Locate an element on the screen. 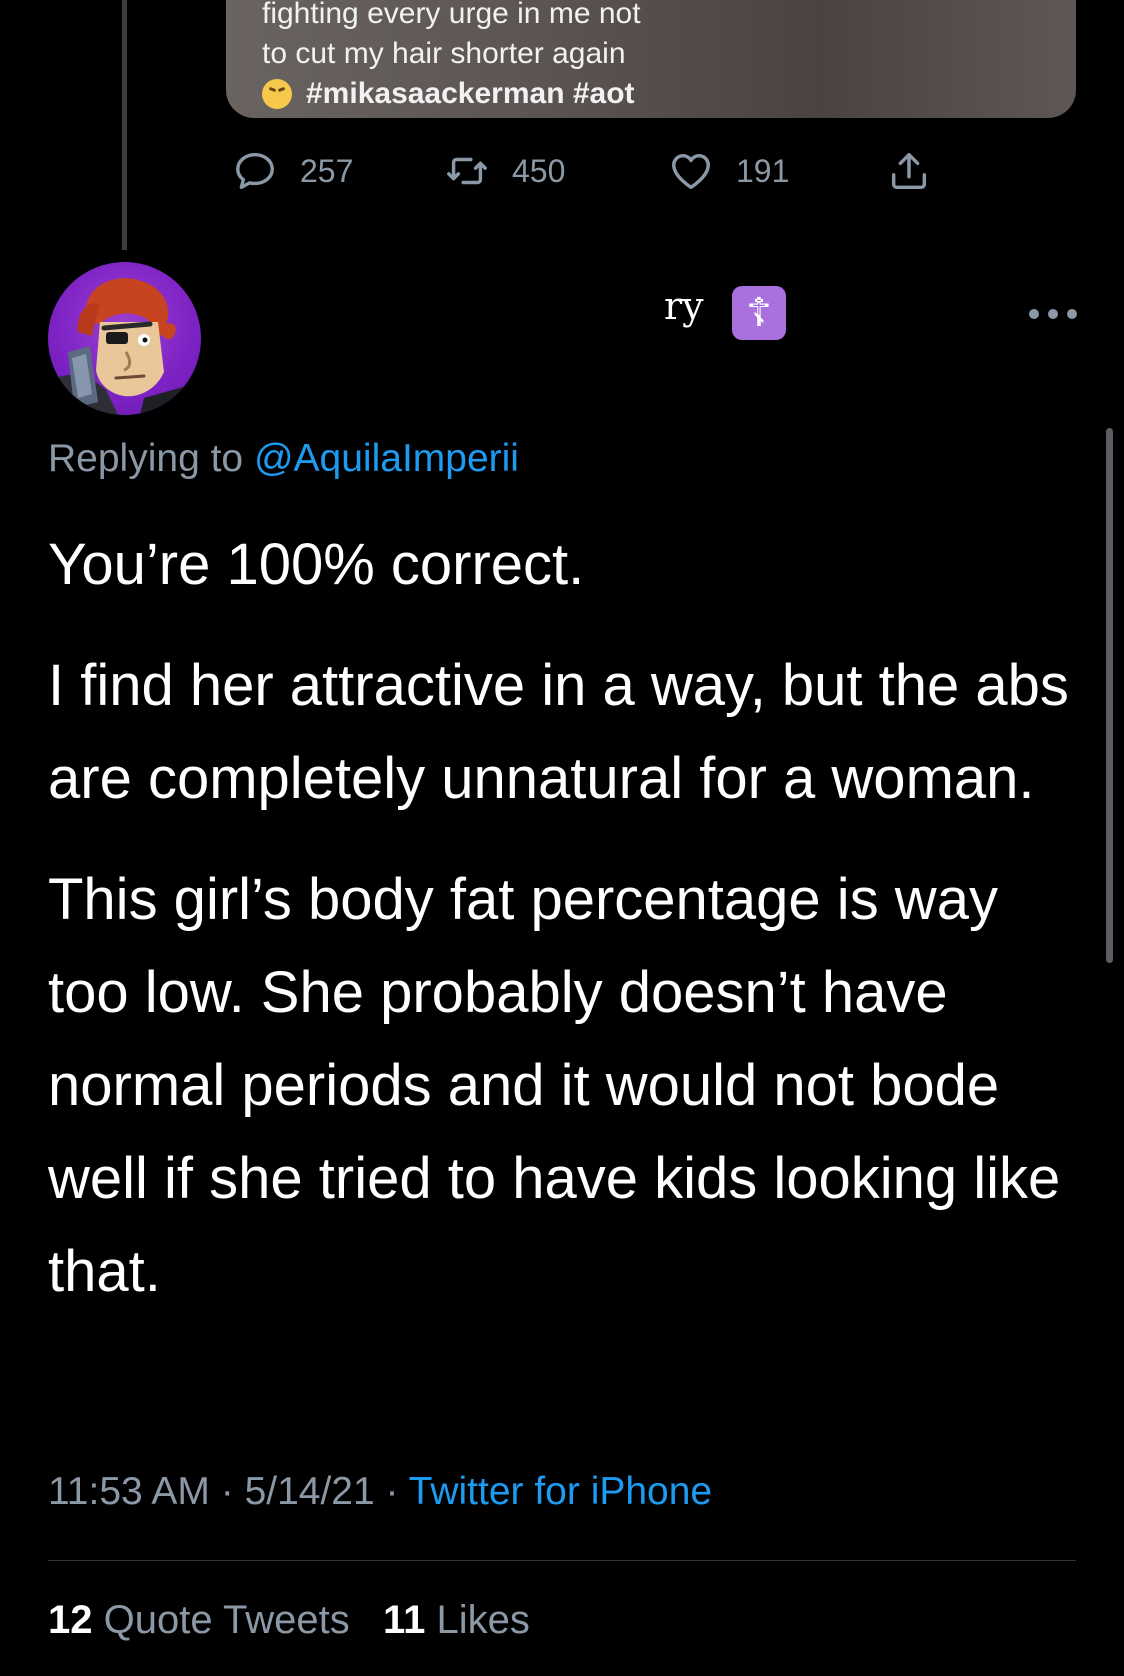  tweet-paragraph-1: You’re 100% correct. is located at coordinates (316, 564).